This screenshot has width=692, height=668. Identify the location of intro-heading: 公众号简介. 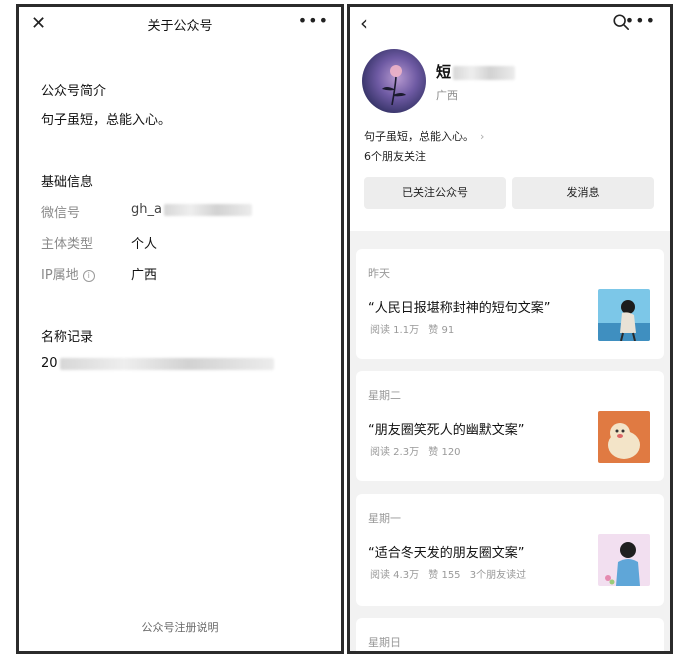
(74, 91).